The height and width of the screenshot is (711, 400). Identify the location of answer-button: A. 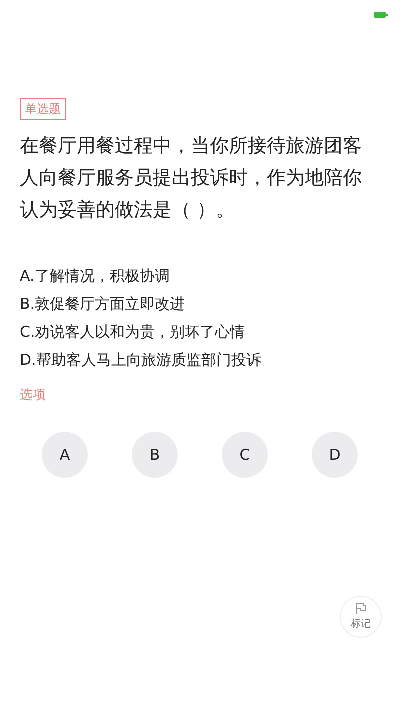
(65, 455).